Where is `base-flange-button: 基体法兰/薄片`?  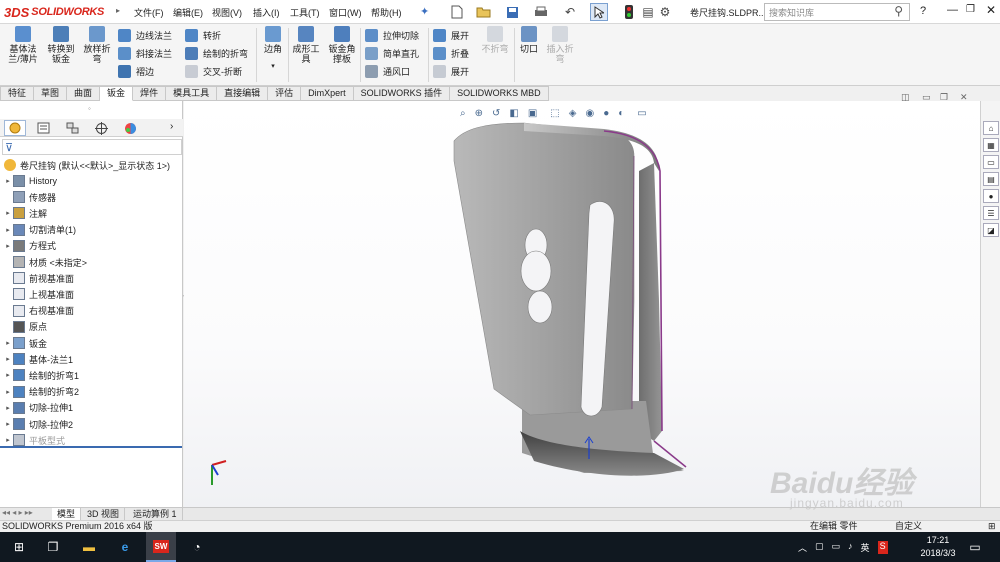 base-flange-button: 基体法兰/薄片 is located at coordinates (23, 45).